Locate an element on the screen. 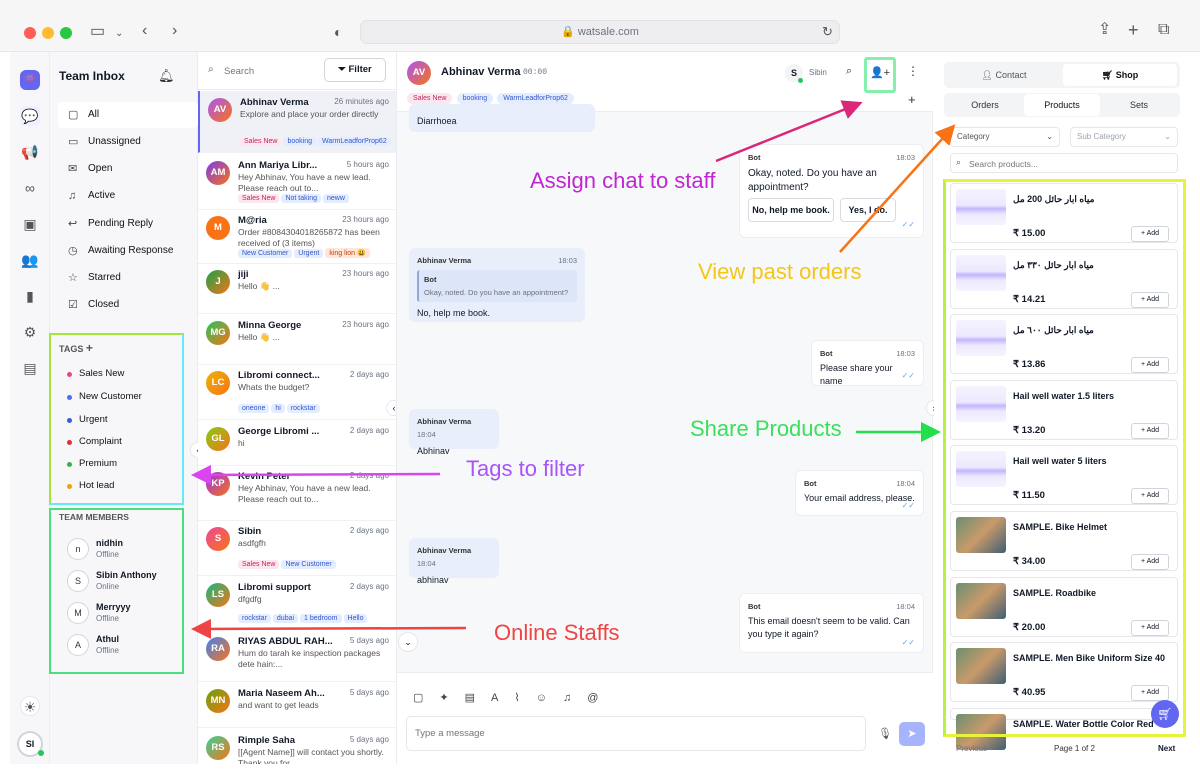  annotation-staffs: Online Staffs is located at coordinates (557, 632).